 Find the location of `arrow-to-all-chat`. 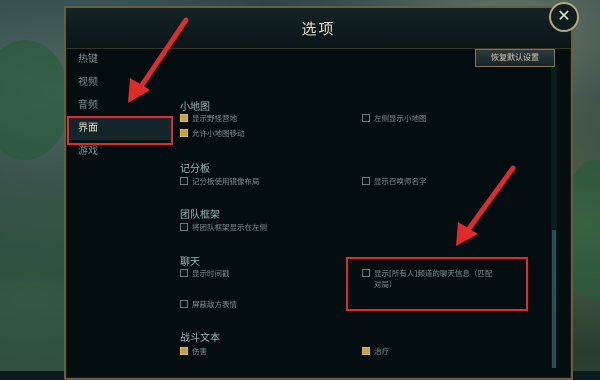

arrow-to-all-chat is located at coordinates (486, 205).